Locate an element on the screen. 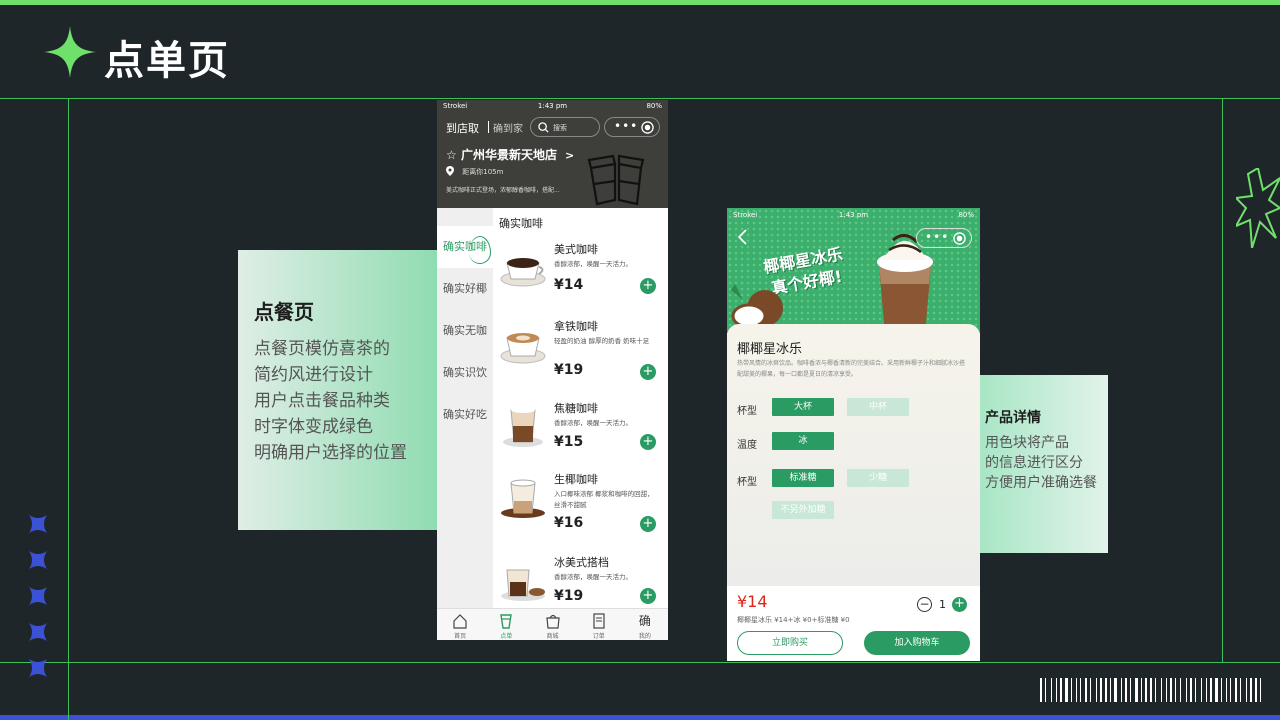 The height and width of the screenshot is (720, 1280). home-icon is located at coordinates (460, 621).